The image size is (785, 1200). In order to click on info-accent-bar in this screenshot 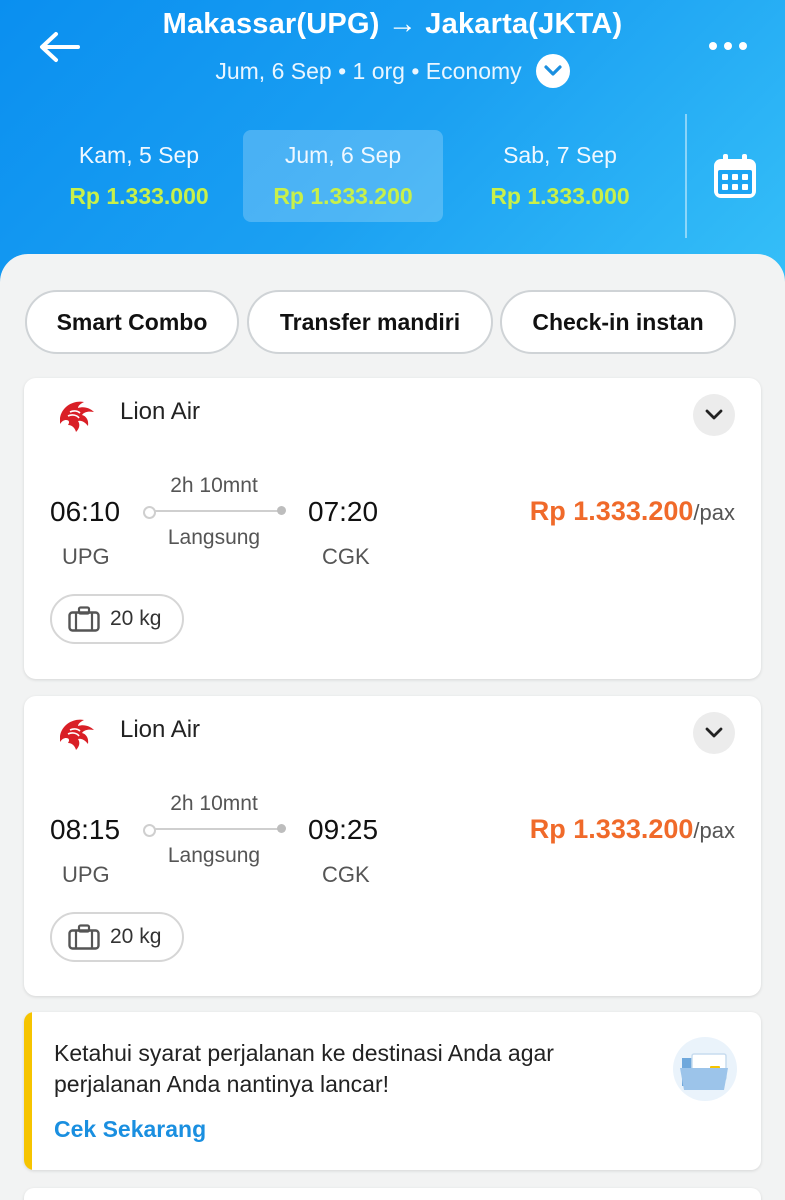, I will do `click(28, 1091)`.